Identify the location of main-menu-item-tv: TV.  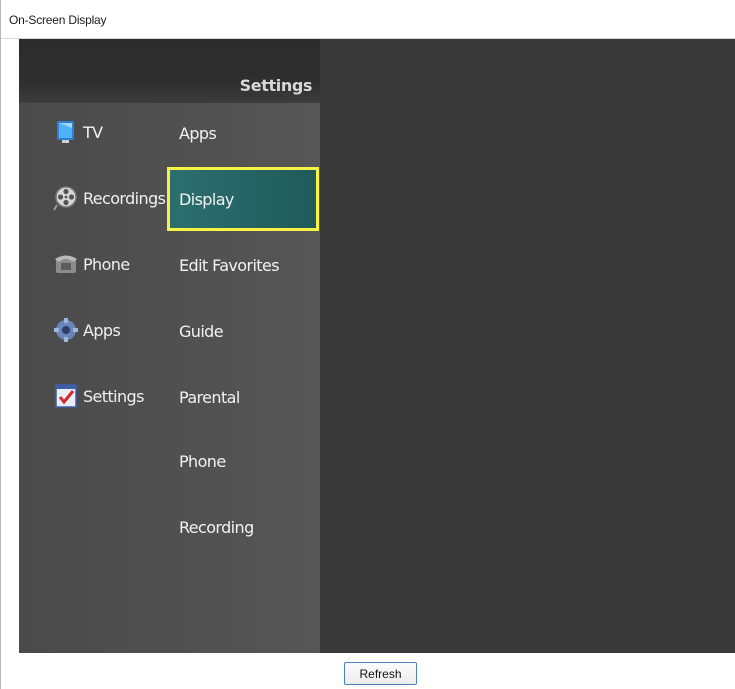
(78, 132).